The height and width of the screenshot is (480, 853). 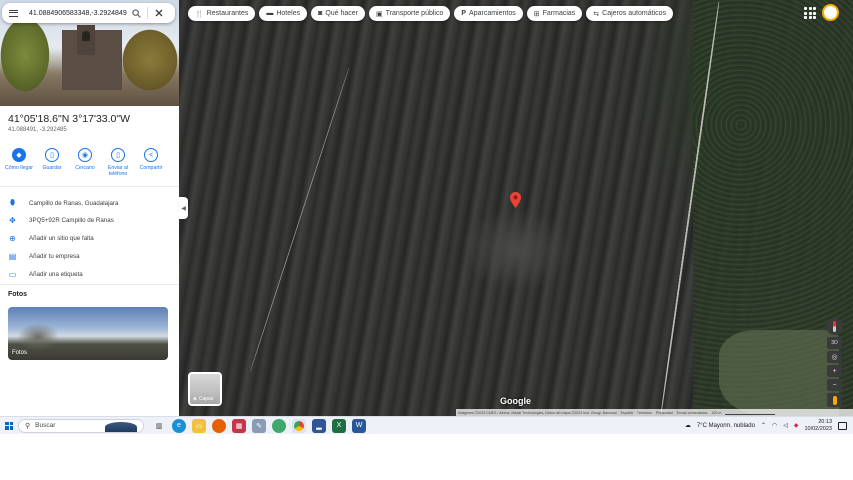 I want to click on zoom-out-button: −, so click(x=834, y=385).